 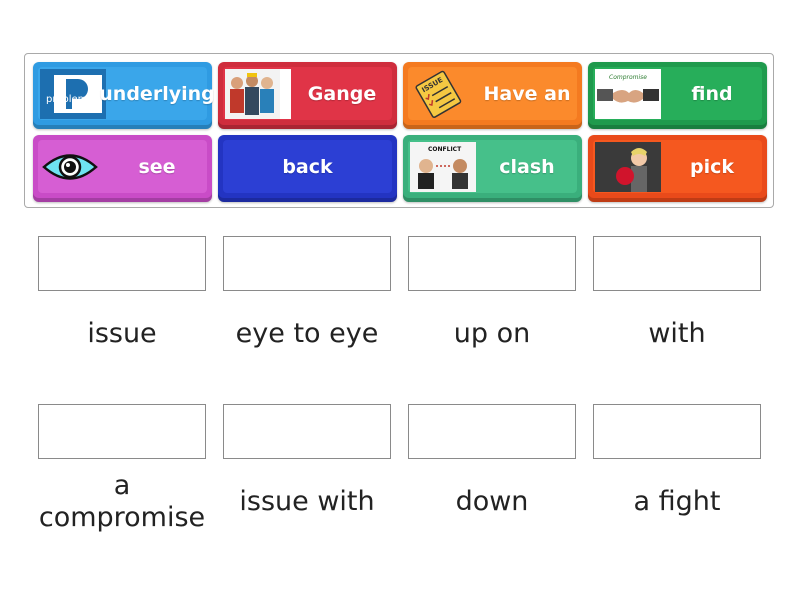 What do you see at coordinates (258, 94) in the screenshot?
I see `gang-photo-icon` at bounding box center [258, 94].